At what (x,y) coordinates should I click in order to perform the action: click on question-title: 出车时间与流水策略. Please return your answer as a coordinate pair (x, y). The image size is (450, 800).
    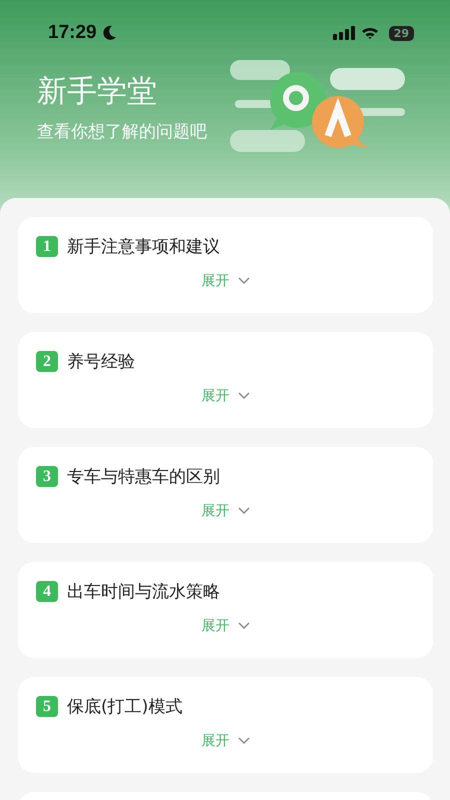
    Looking at the image, I should click on (143, 592).